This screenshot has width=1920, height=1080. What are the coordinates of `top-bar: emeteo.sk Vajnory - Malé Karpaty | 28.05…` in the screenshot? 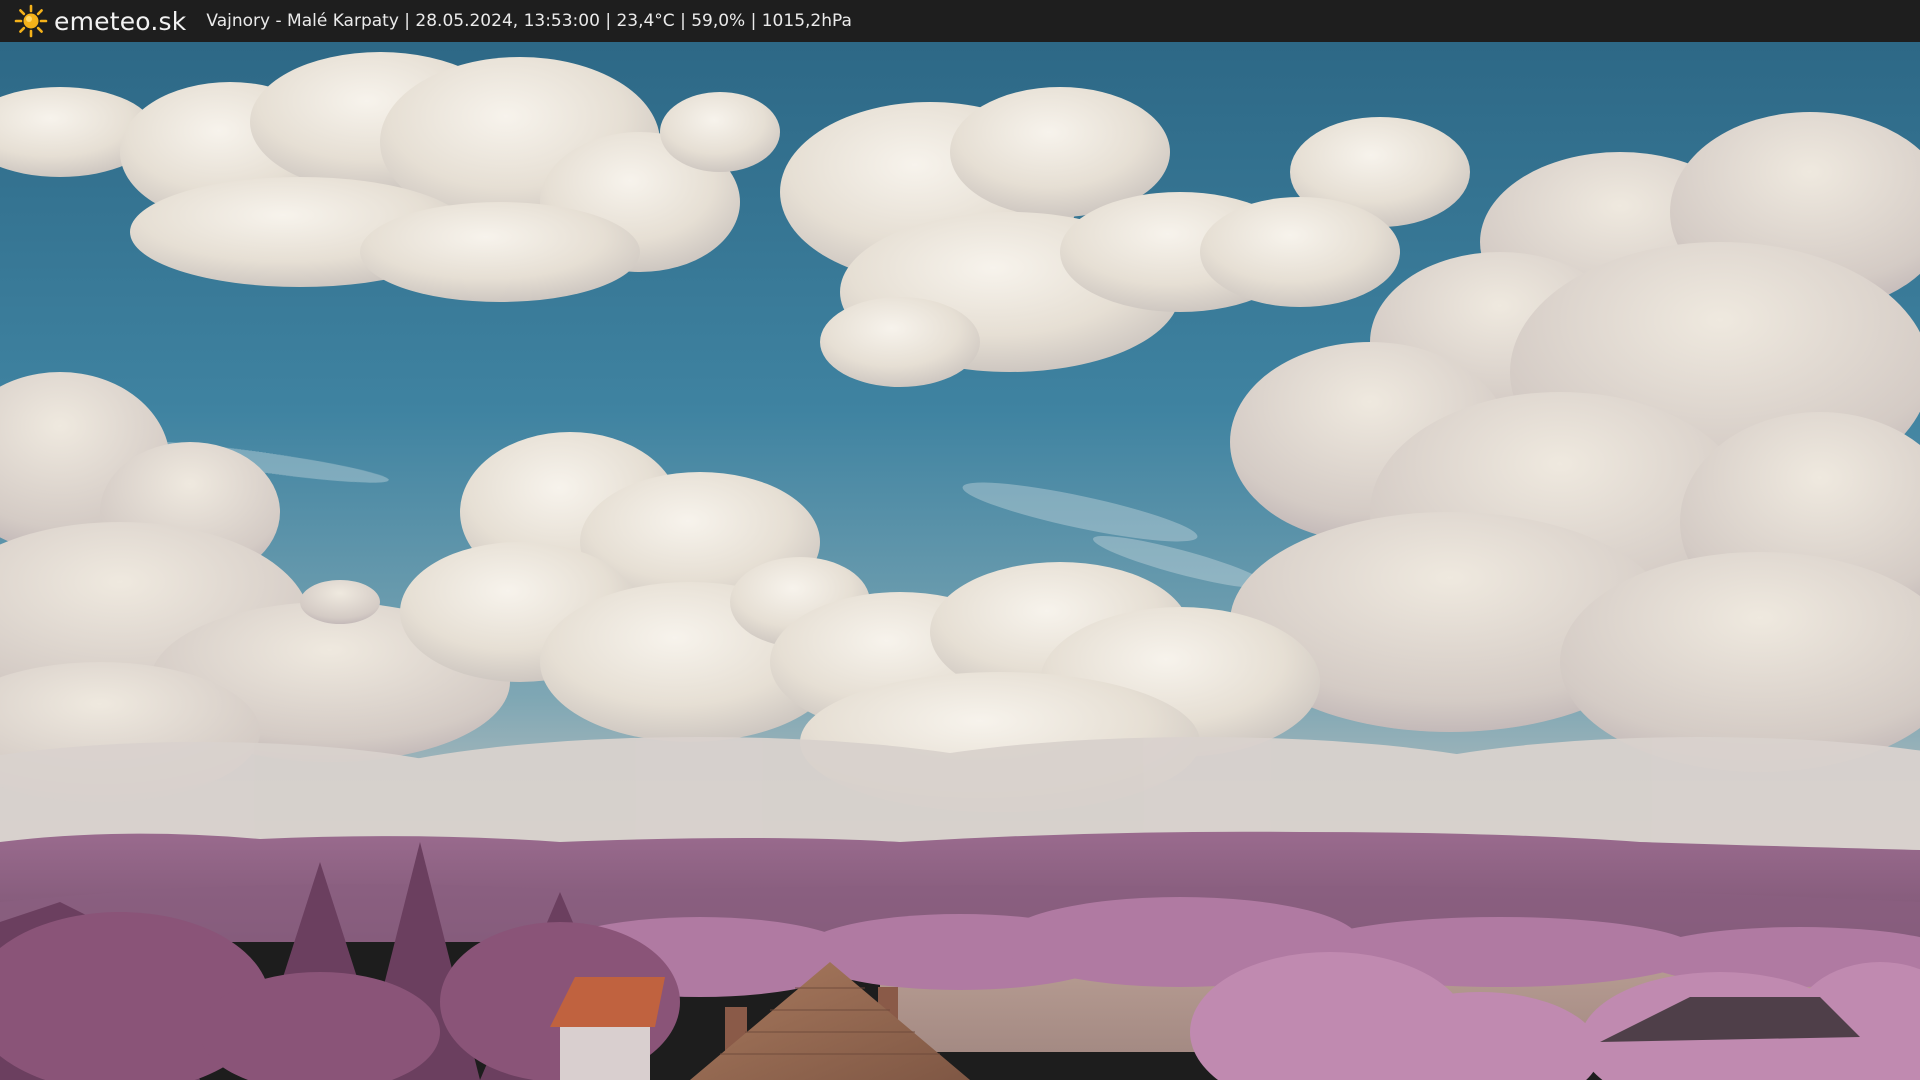 It's located at (960, 21).